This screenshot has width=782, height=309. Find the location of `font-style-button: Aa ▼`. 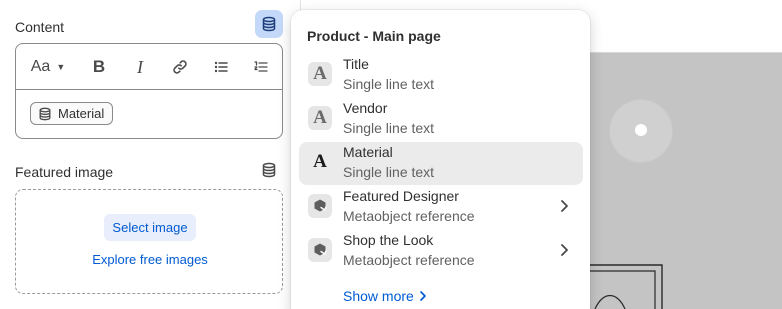

font-style-button: Aa ▼ is located at coordinates (48, 67).